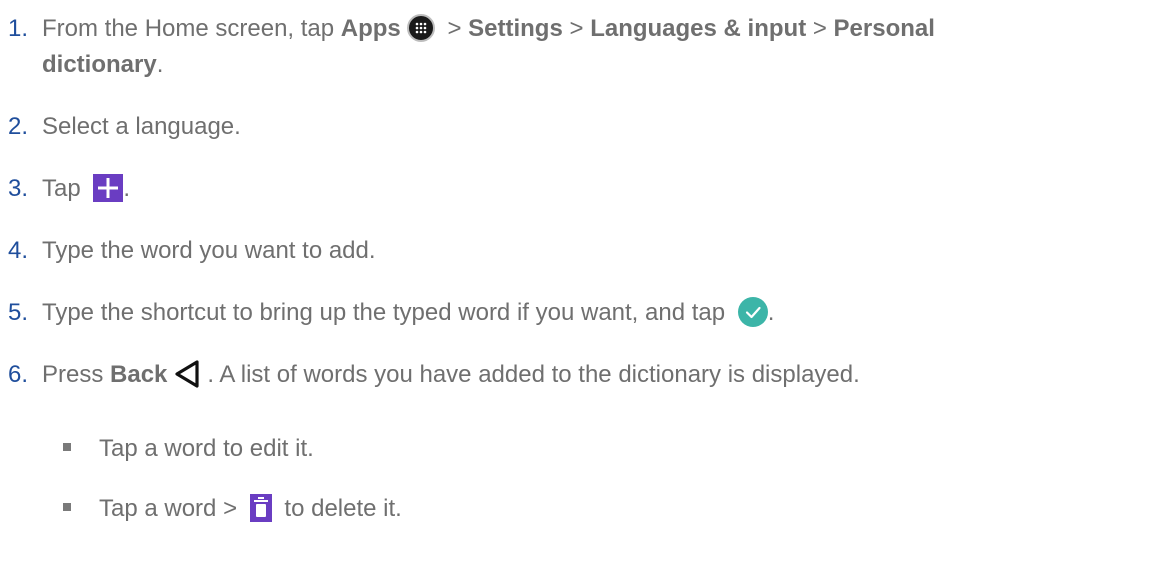 The width and height of the screenshot is (1151, 562). Describe the element at coordinates (209, 250) in the screenshot. I see `step-text: Type the word you want to add.` at that location.